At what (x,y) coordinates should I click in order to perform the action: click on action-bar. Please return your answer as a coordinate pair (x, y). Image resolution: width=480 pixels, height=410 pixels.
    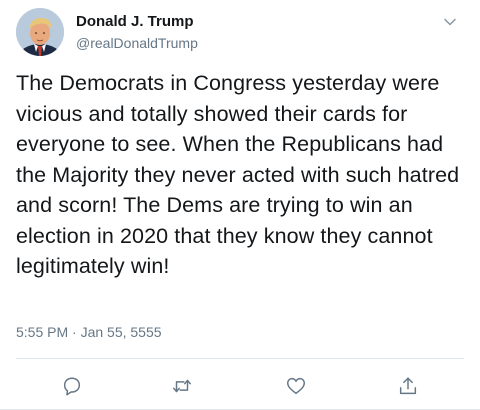
    Looking at the image, I should click on (240, 385).